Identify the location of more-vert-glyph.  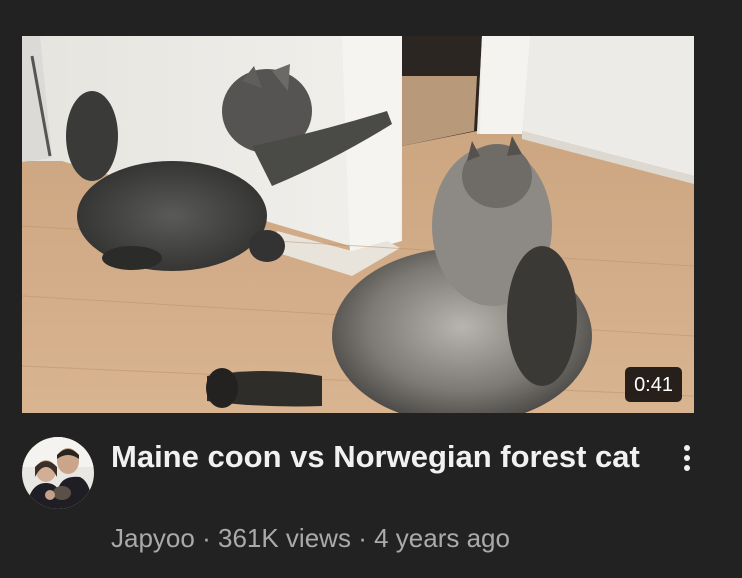
(687, 458).